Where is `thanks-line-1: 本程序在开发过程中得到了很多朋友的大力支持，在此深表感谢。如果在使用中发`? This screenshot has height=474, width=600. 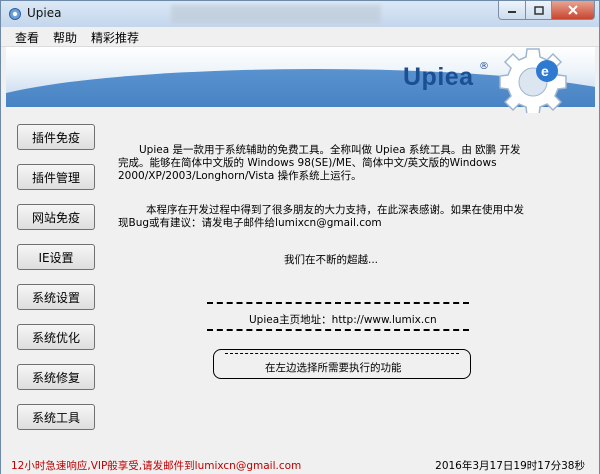
thanks-line-1: 本程序在开发过程中得到了很多朋友的大力支持，在此深表感谢。如果在使用中发 is located at coordinates (335, 210).